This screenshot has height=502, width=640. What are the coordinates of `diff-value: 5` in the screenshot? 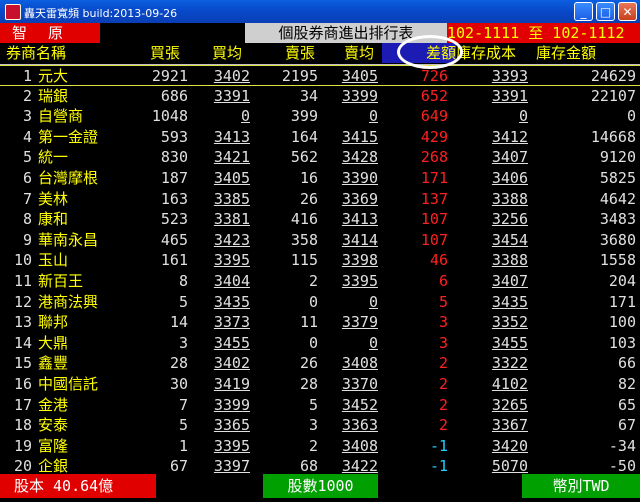 It's located at (443, 301).